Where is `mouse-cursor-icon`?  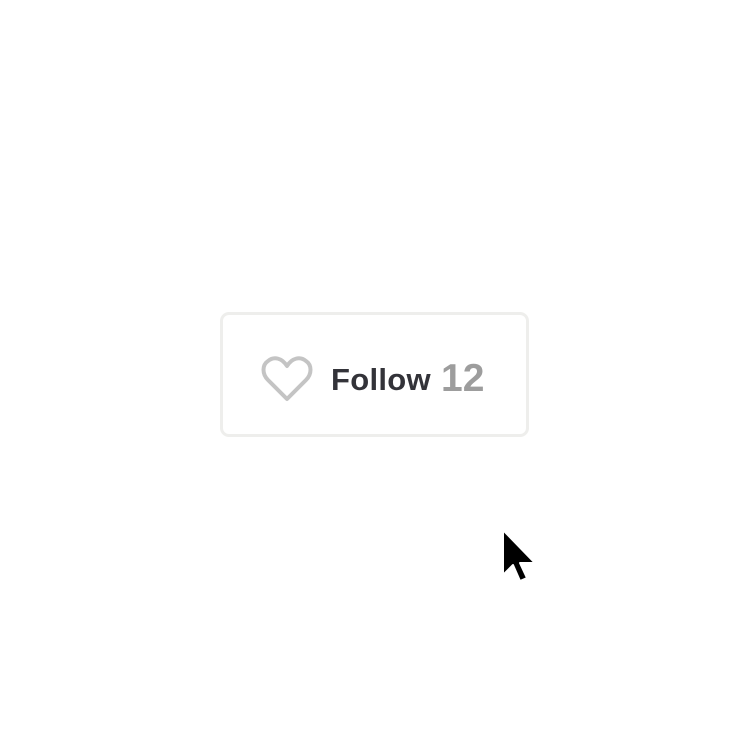 mouse-cursor-icon is located at coordinates (520, 556).